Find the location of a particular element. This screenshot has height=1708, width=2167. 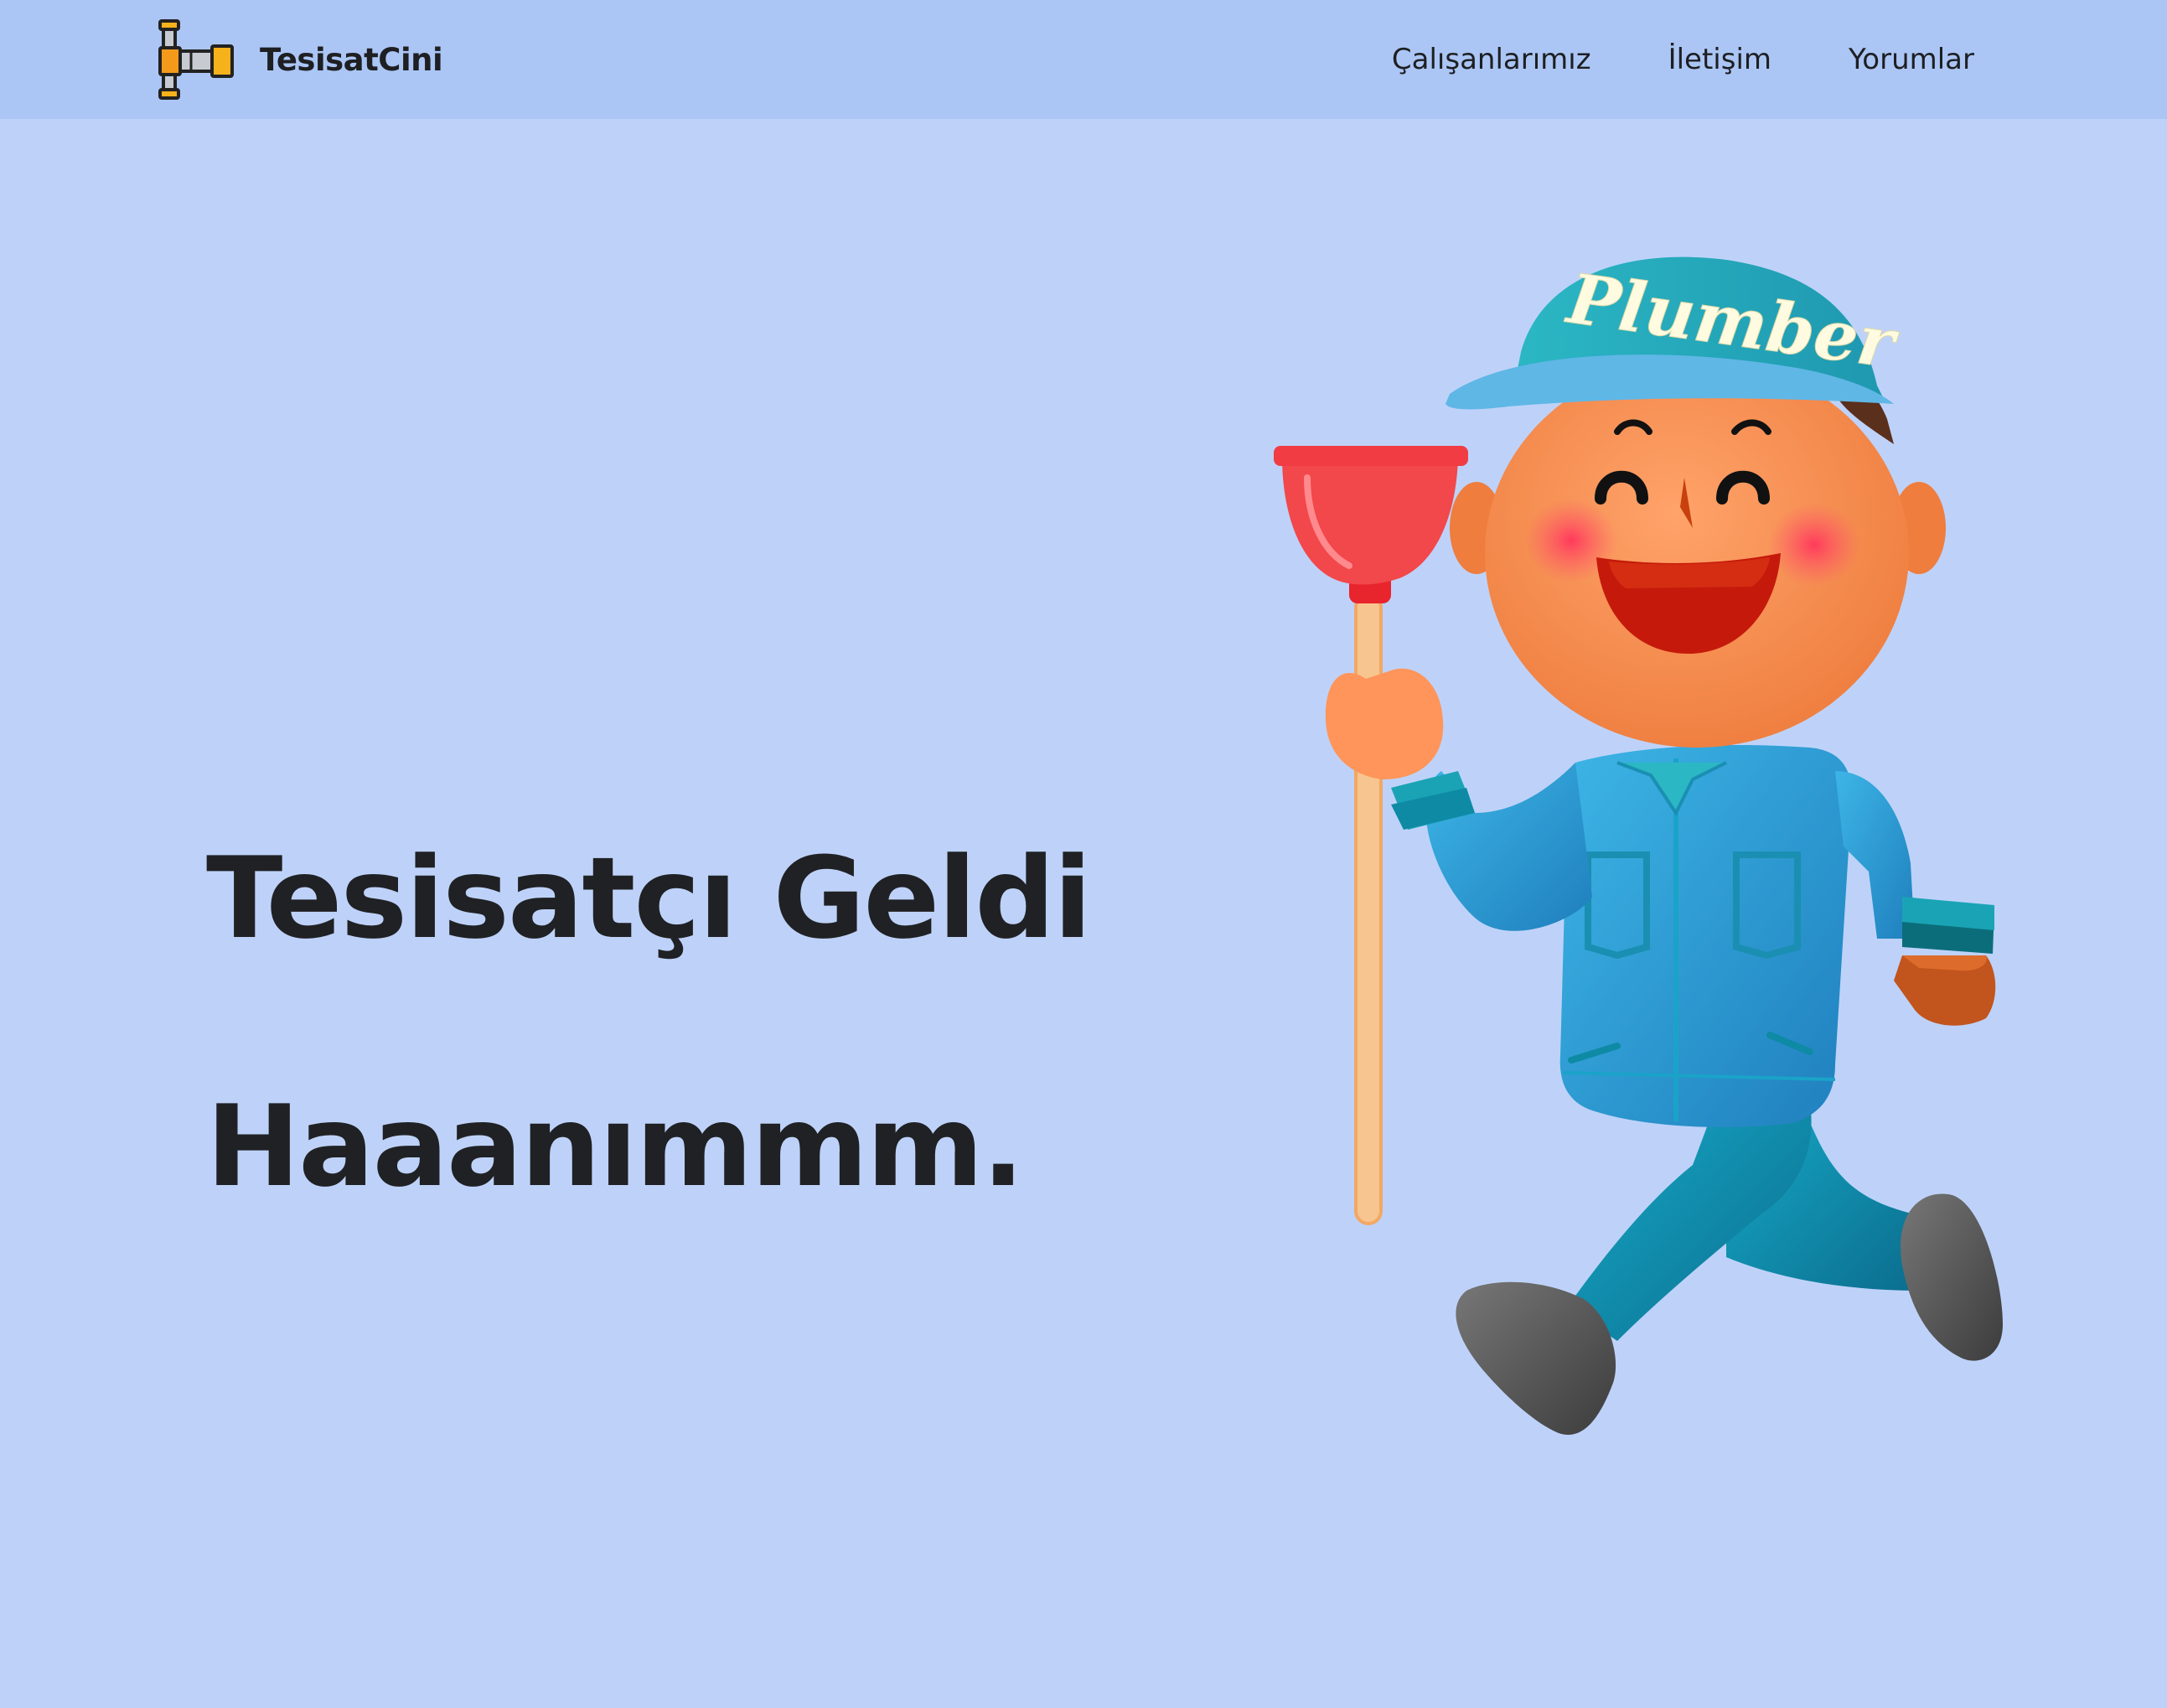

hero-title-line-1: Tesisatçı Geldi is located at coordinates (649, 898).